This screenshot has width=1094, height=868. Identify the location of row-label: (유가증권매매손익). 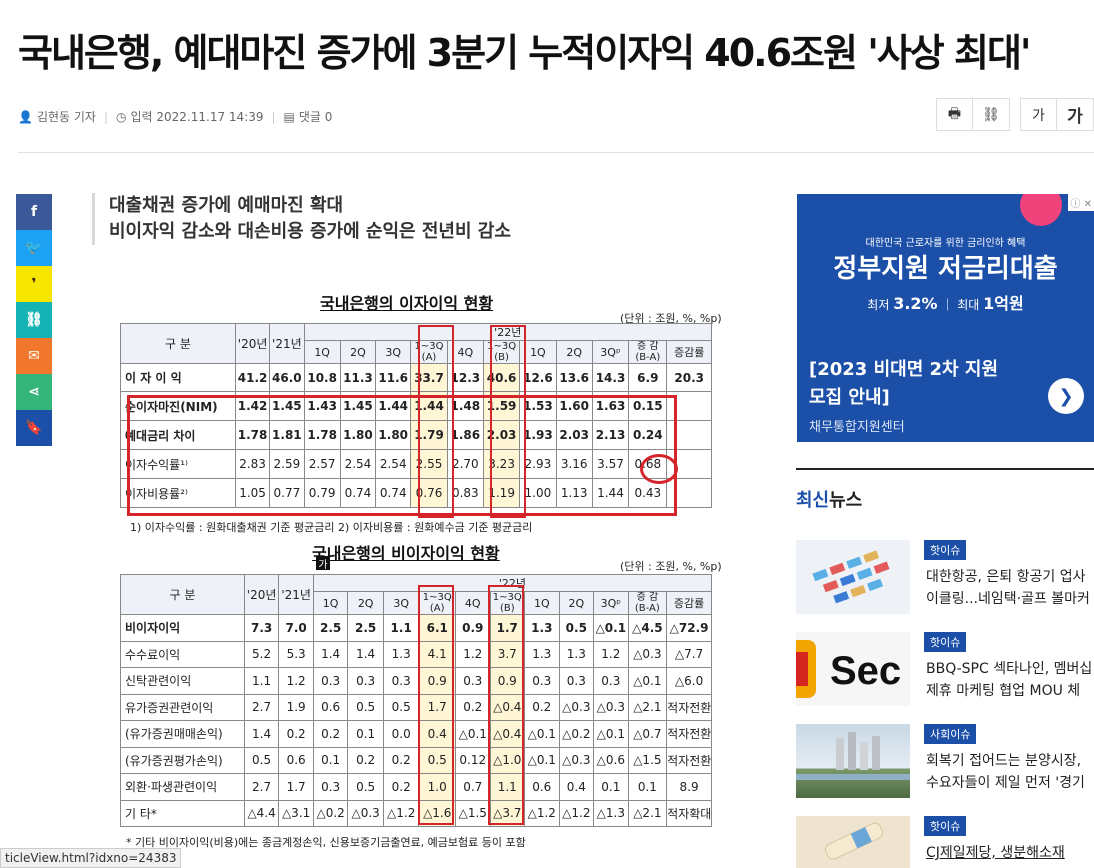
(182, 734).